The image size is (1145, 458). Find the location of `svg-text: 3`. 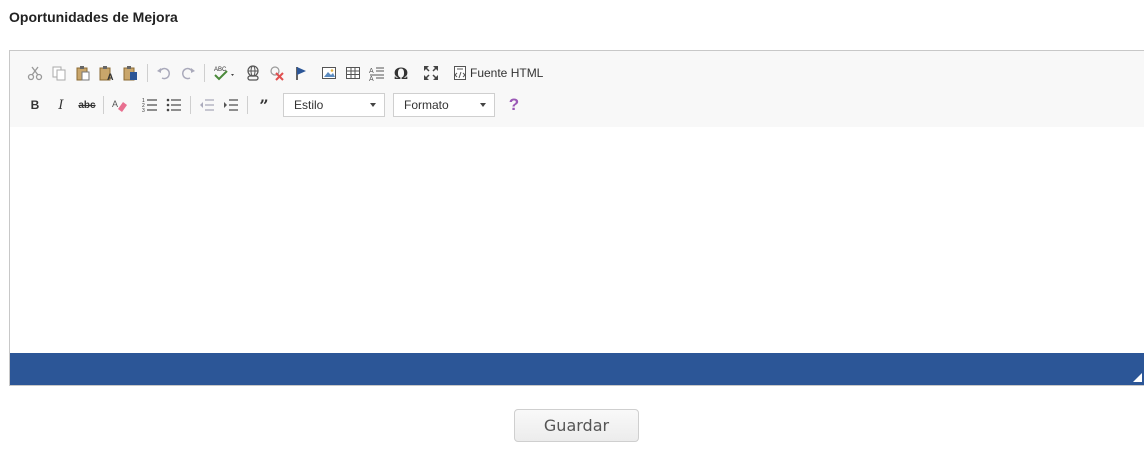

svg-text: 3 is located at coordinates (143, 110).